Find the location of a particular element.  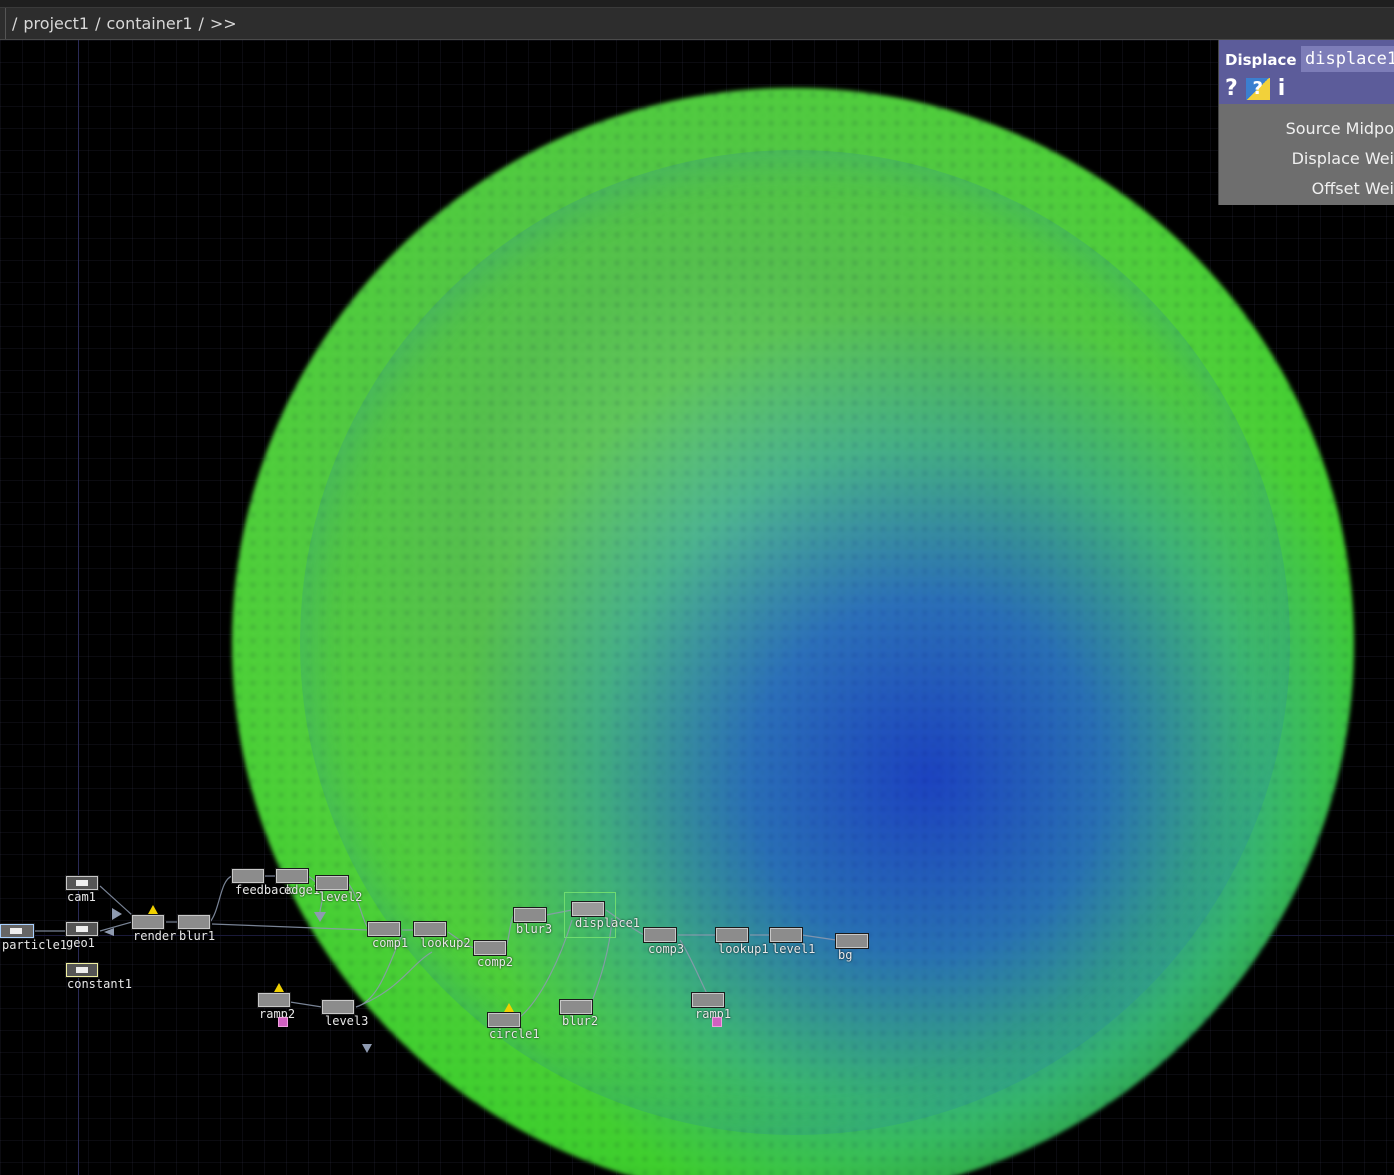

node-cam1-label: cam1 is located at coordinates (81, 897).